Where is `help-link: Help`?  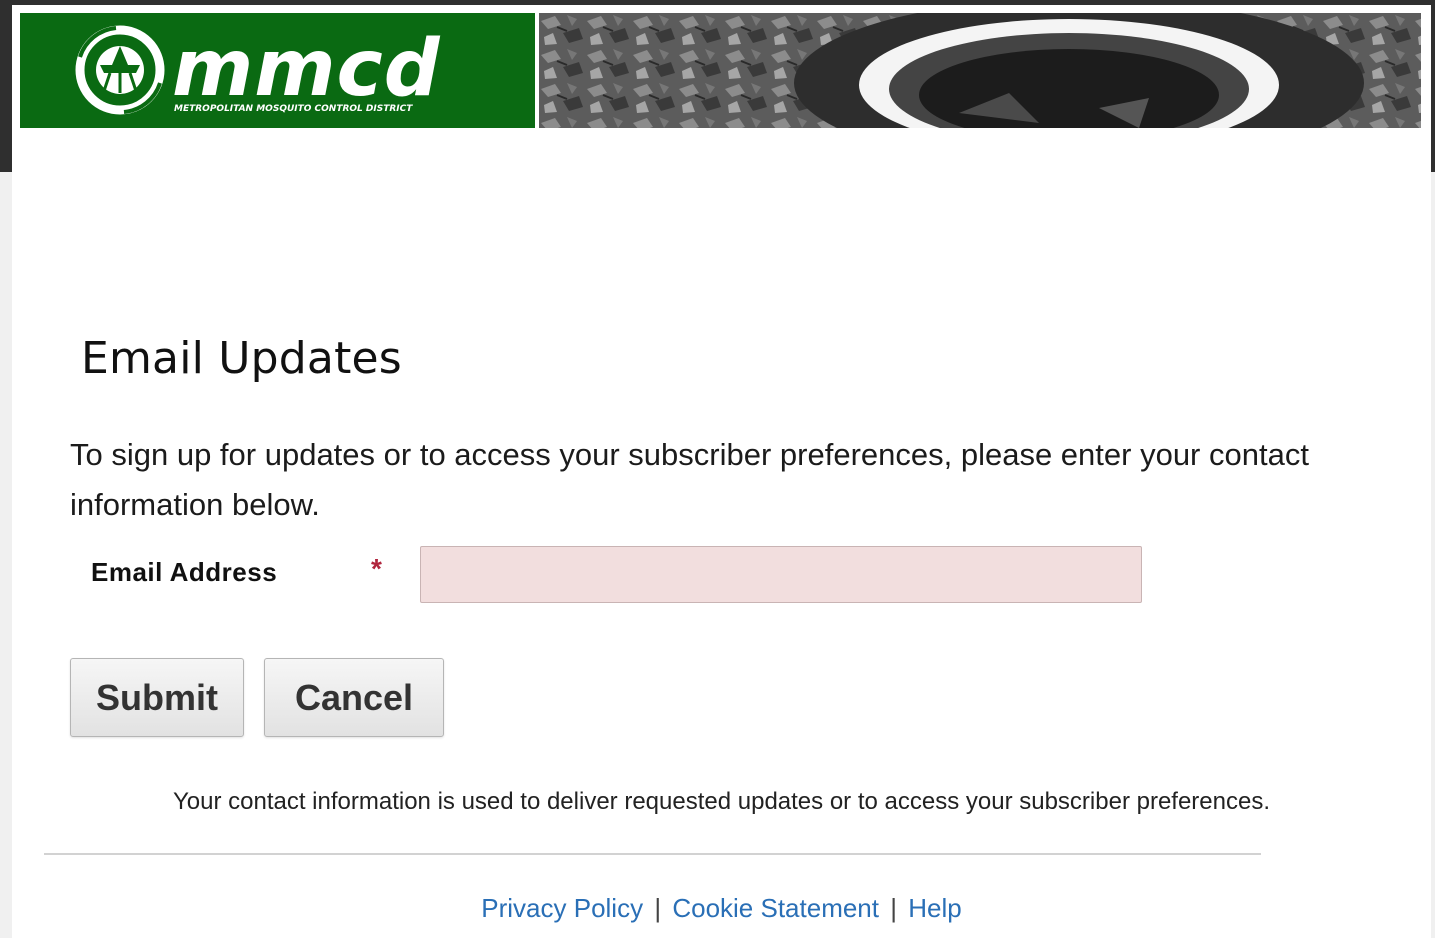 help-link: Help is located at coordinates (934, 908).